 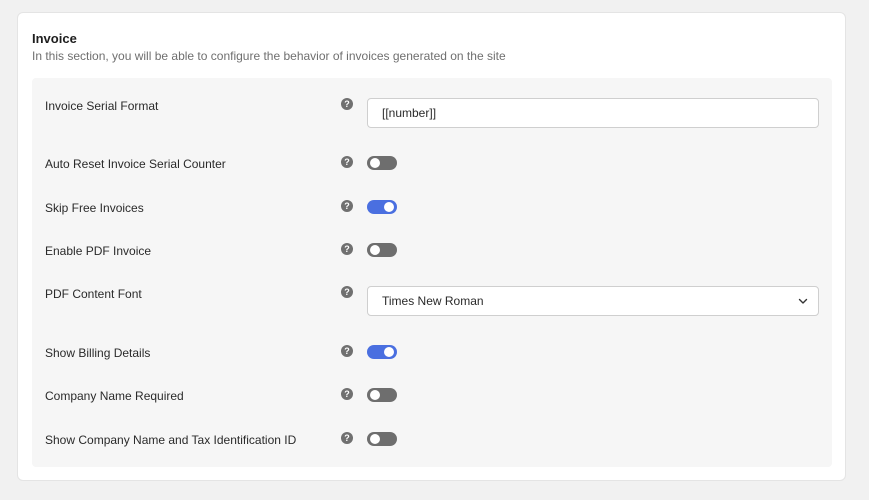 I want to click on setting-label: Invoice Serial Format, so click(x=102, y=106).